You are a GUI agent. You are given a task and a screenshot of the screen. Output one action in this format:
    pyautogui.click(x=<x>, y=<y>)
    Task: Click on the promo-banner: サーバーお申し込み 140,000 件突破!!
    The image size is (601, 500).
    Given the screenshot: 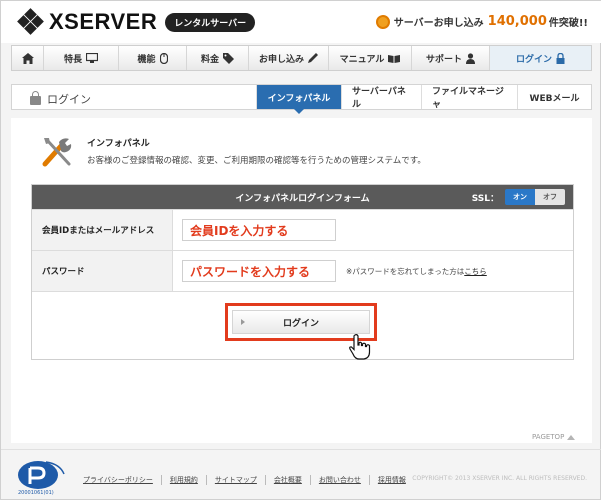 What is the action you would take?
    pyautogui.click(x=481, y=21)
    